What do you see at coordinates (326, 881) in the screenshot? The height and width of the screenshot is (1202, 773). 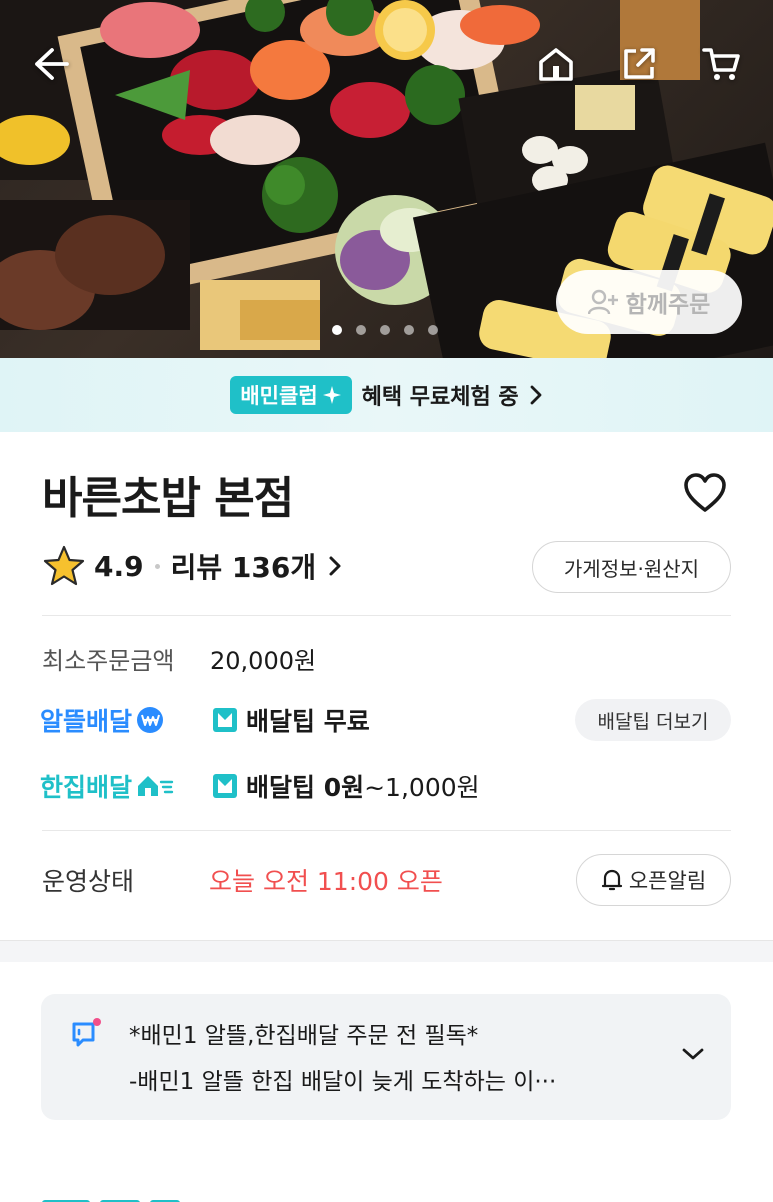 I see `status-value: 오늘 오전 11:00 오픈` at bounding box center [326, 881].